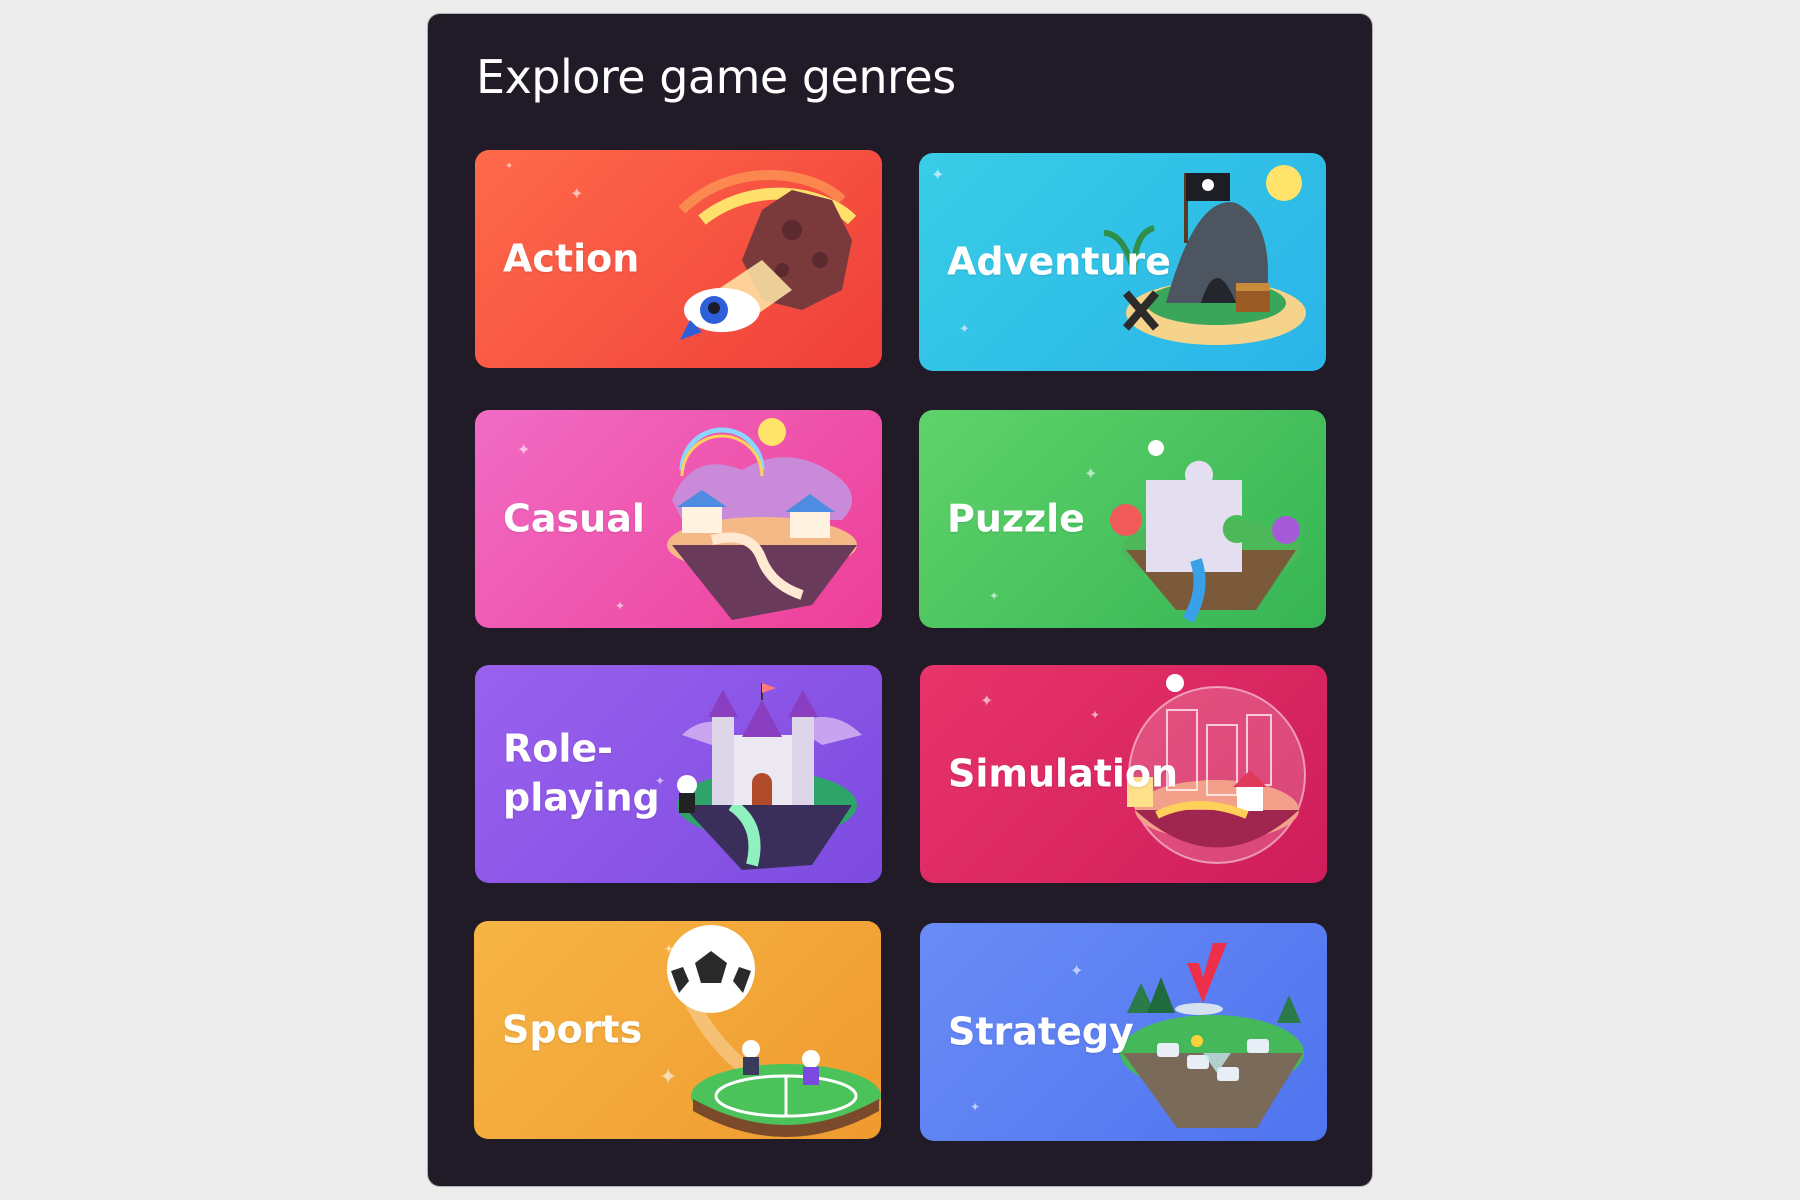  Describe the element at coordinates (572, 1029) in the screenshot. I see `genre-label-sports: Sports` at that location.